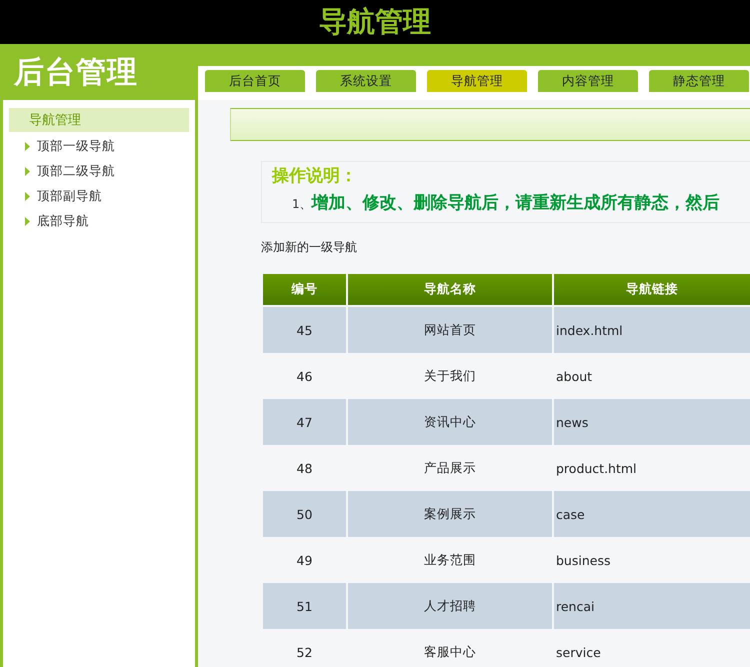 The width and height of the screenshot is (750, 667). Describe the element at coordinates (450, 467) in the screenshot. I see `table-cell-text: 产品展示` at that location.